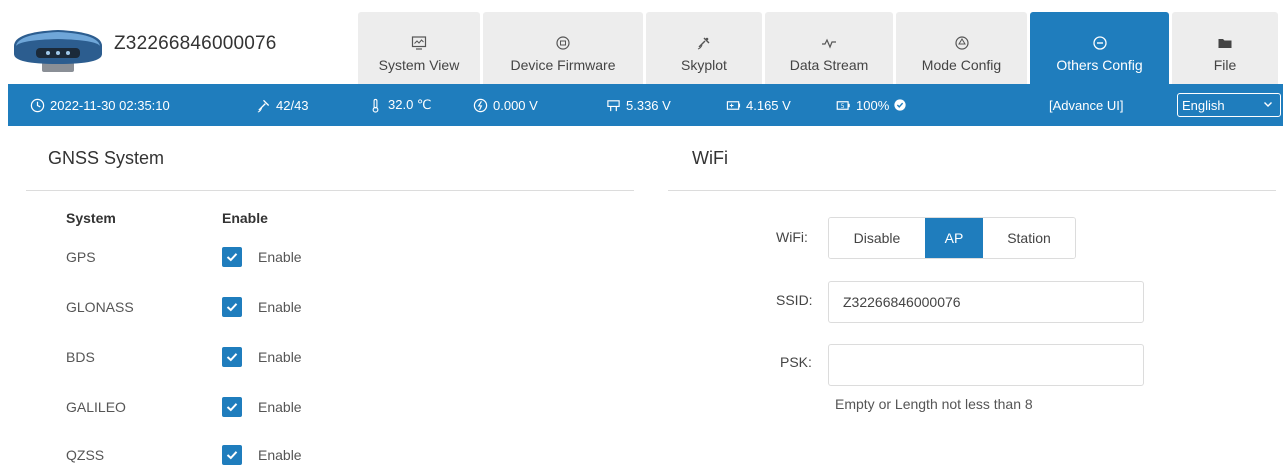 The image size is (1283, 465). Describe the element at coordinates (961, 43) in the screenshot. I see `mode-config-icon` at that location.